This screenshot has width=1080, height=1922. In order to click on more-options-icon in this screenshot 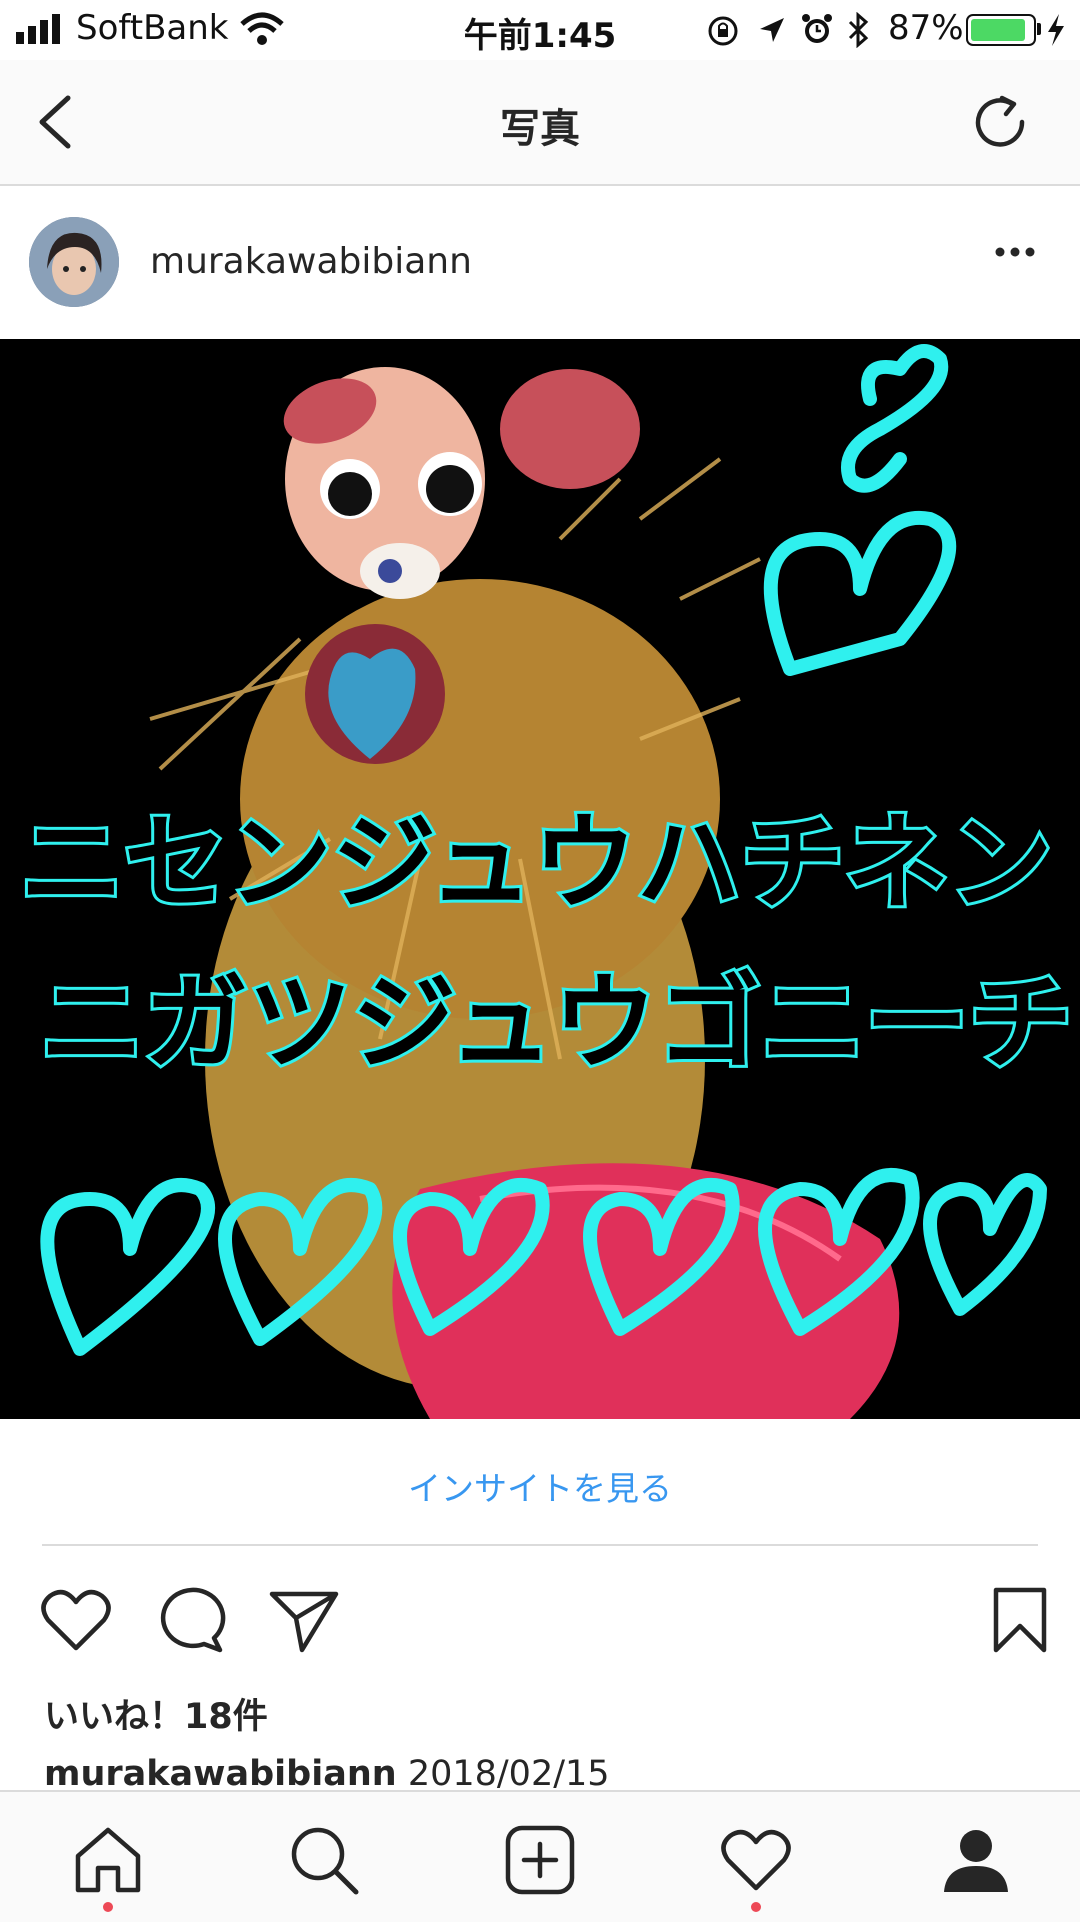, I will do `click(1015, 252)`.